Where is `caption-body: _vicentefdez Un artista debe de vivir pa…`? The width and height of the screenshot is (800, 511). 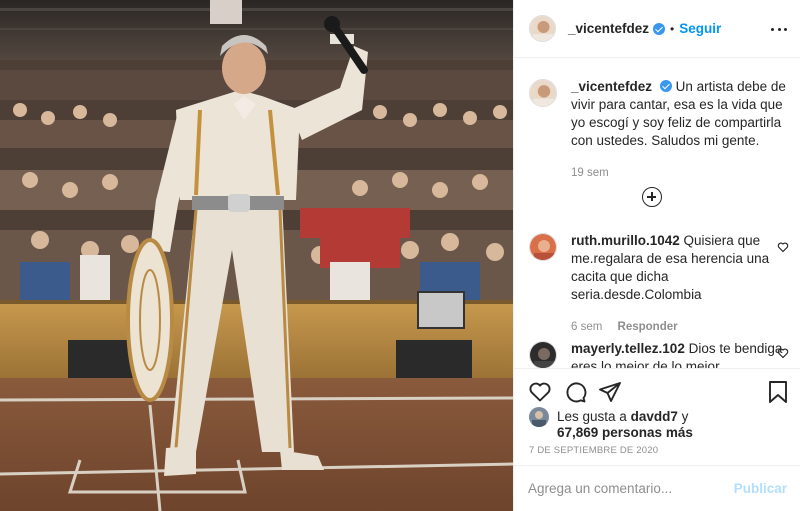
caption-body: _vicentefdez Un artista debe de vivir pa… is located at coordinates (680, 130).